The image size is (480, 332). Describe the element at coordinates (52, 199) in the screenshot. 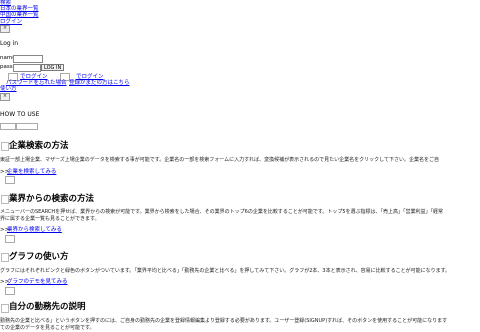

I see `section-industry-search-heading: 業界からの検索の方法` at that location.